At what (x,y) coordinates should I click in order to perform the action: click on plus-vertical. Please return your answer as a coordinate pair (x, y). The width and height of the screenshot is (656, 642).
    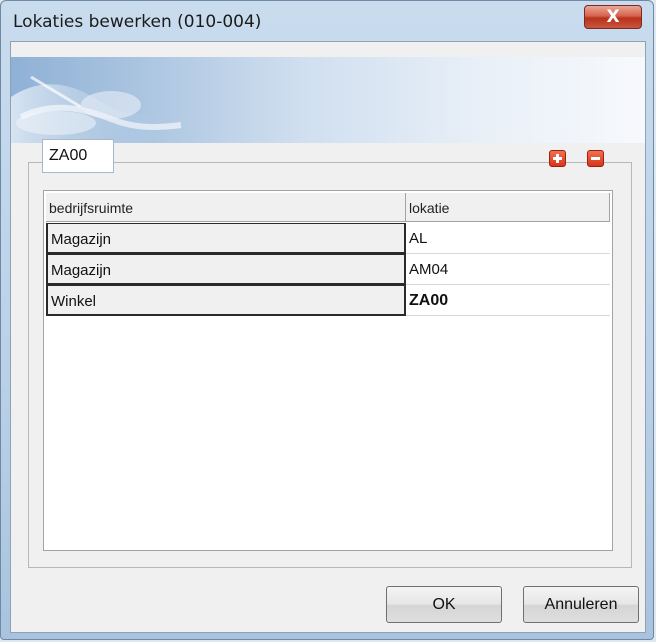
    Looking at the image, I should click on (557, 158).